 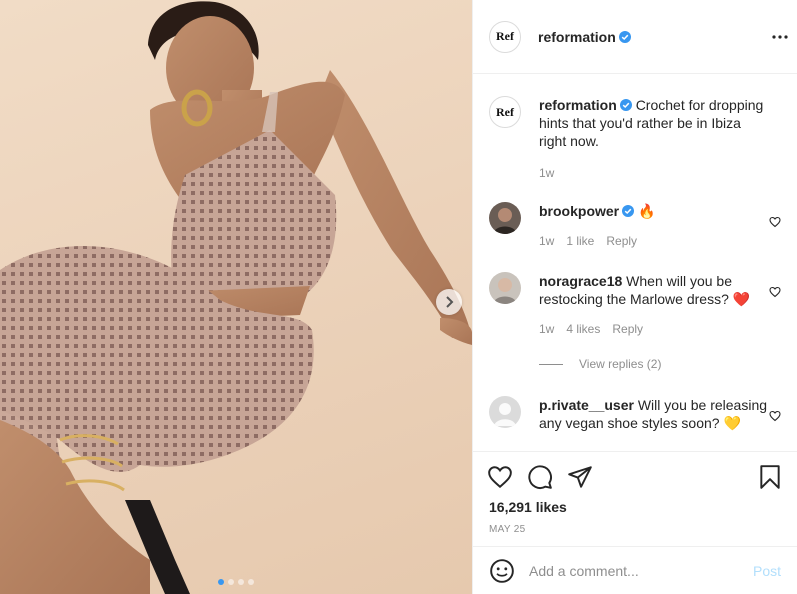 I want to click on more-horizontal-icon, so click(x=780, y=37).